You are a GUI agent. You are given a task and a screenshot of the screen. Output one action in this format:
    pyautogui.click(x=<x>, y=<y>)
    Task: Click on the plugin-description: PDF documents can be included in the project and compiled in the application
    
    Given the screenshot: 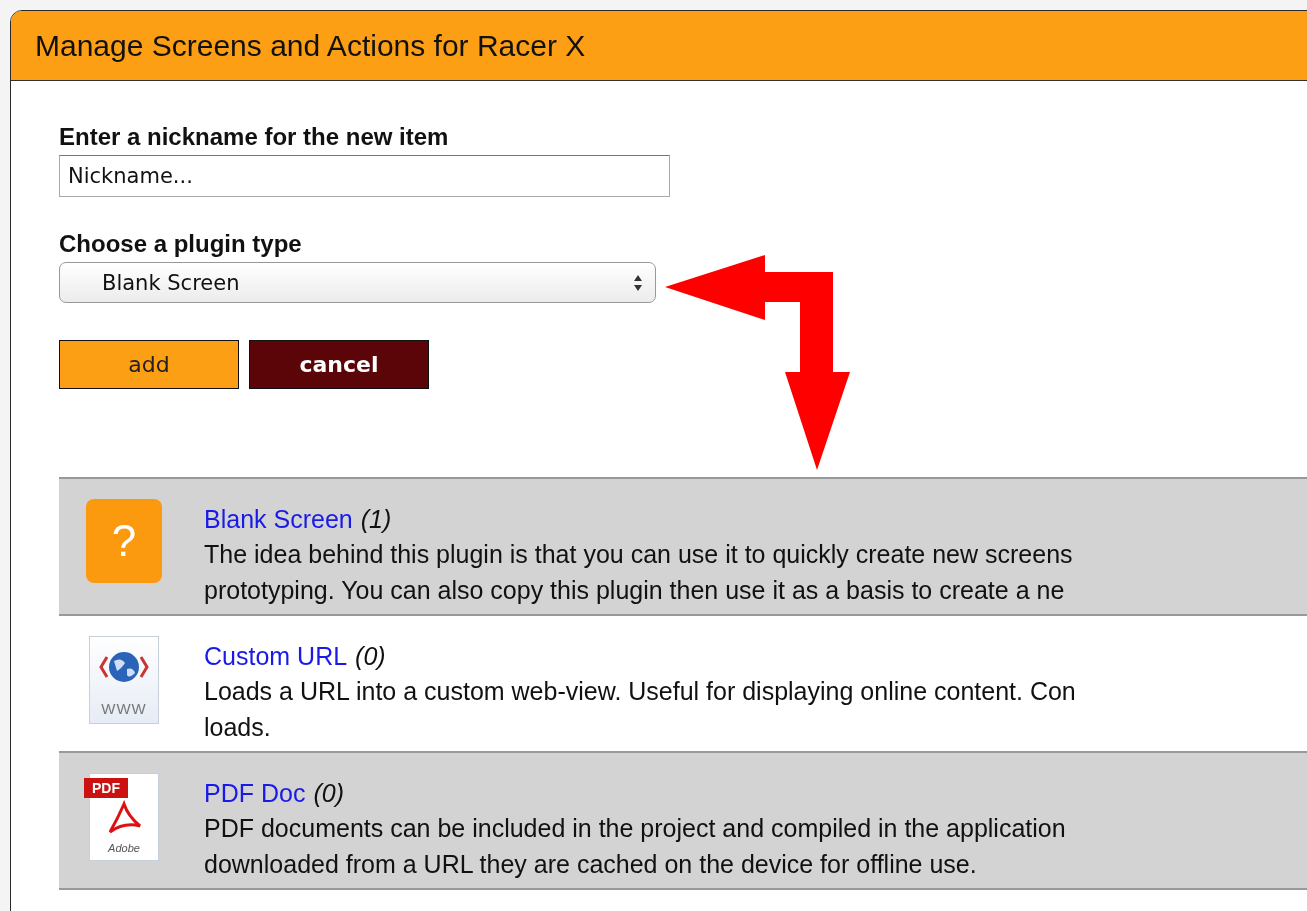 What is the action you would take?
    pyautogui.click(x=635, y=828)
    